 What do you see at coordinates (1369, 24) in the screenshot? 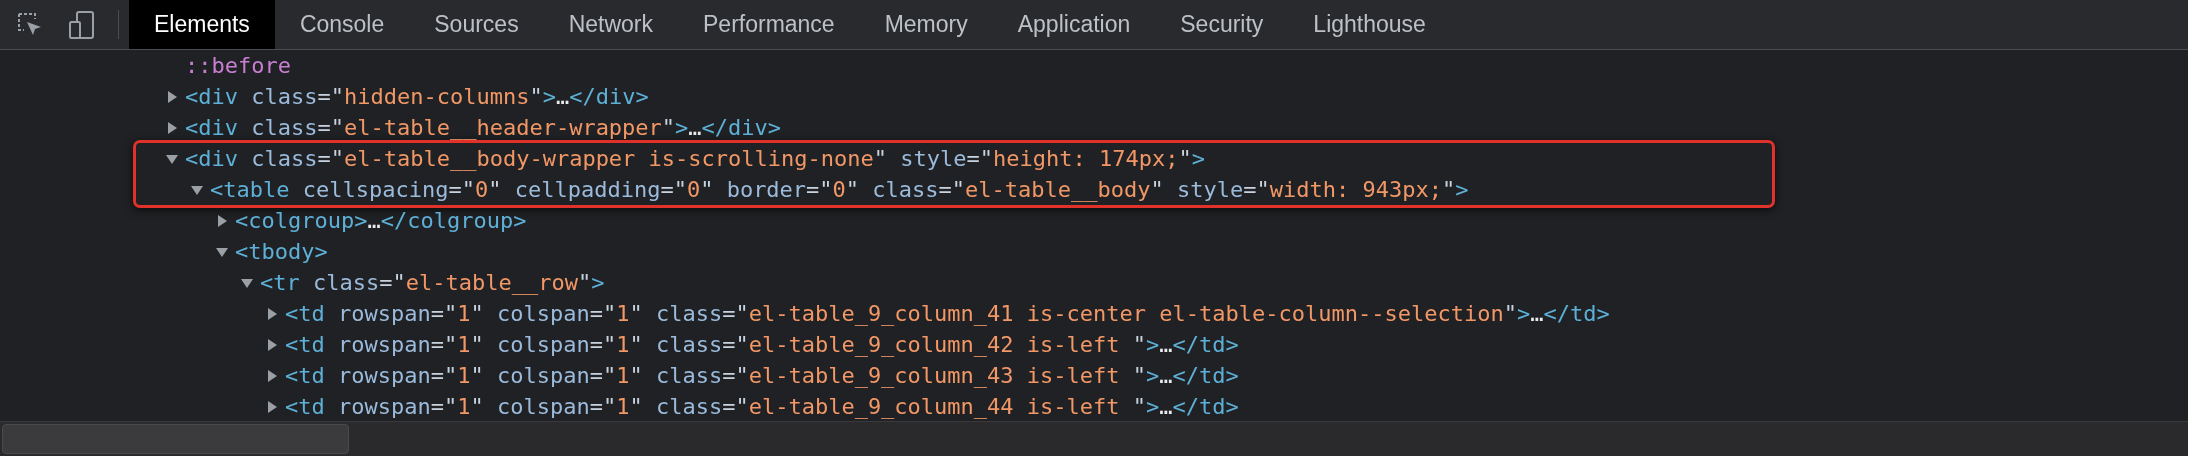
I see `panel-tab: Lighthouse` at bounding box center [1369, 24].